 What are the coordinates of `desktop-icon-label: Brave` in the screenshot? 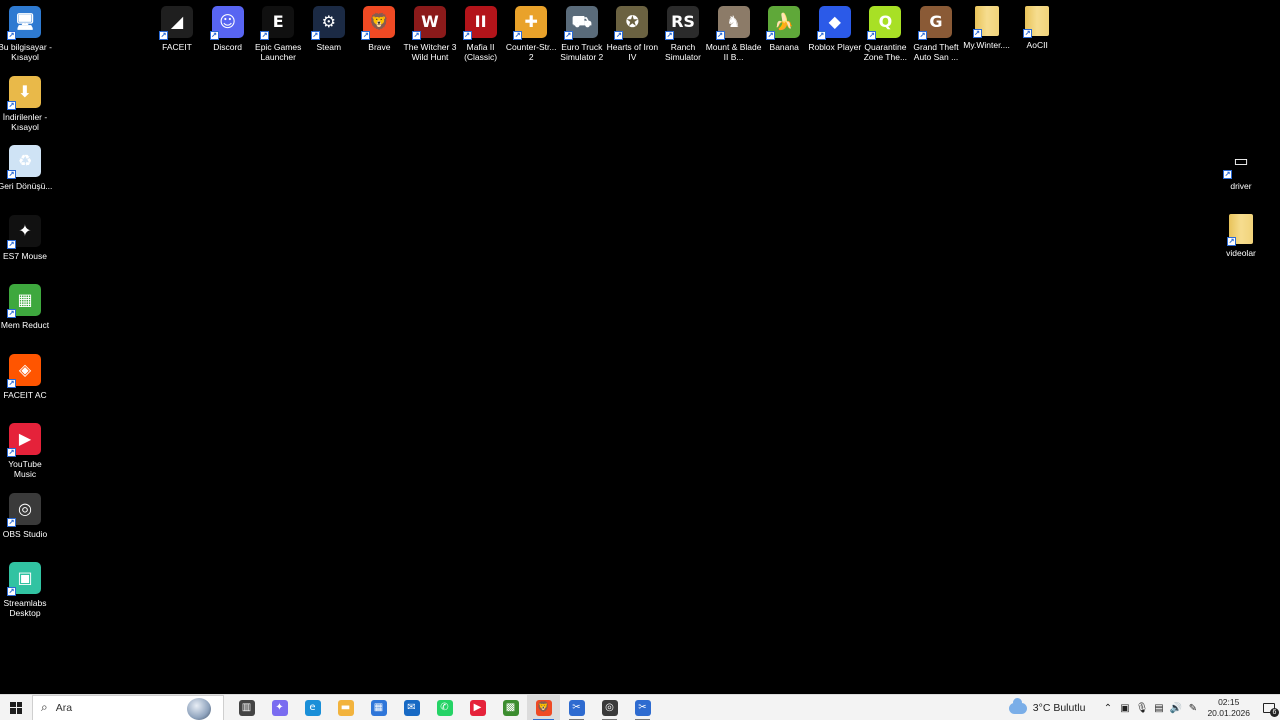 It's located at (379, 47).